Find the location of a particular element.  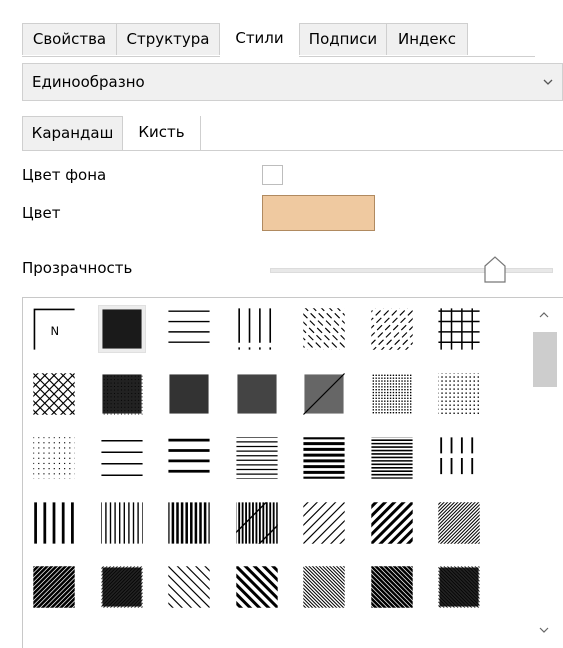

slash-heavy-pattern is located at coordinates (54, 587).